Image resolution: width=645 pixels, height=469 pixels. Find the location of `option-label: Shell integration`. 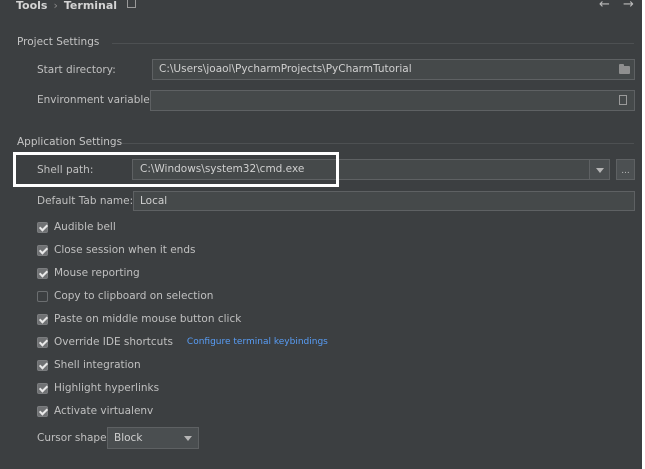

option-label: Shell integration is located at coordinates (97, 365).